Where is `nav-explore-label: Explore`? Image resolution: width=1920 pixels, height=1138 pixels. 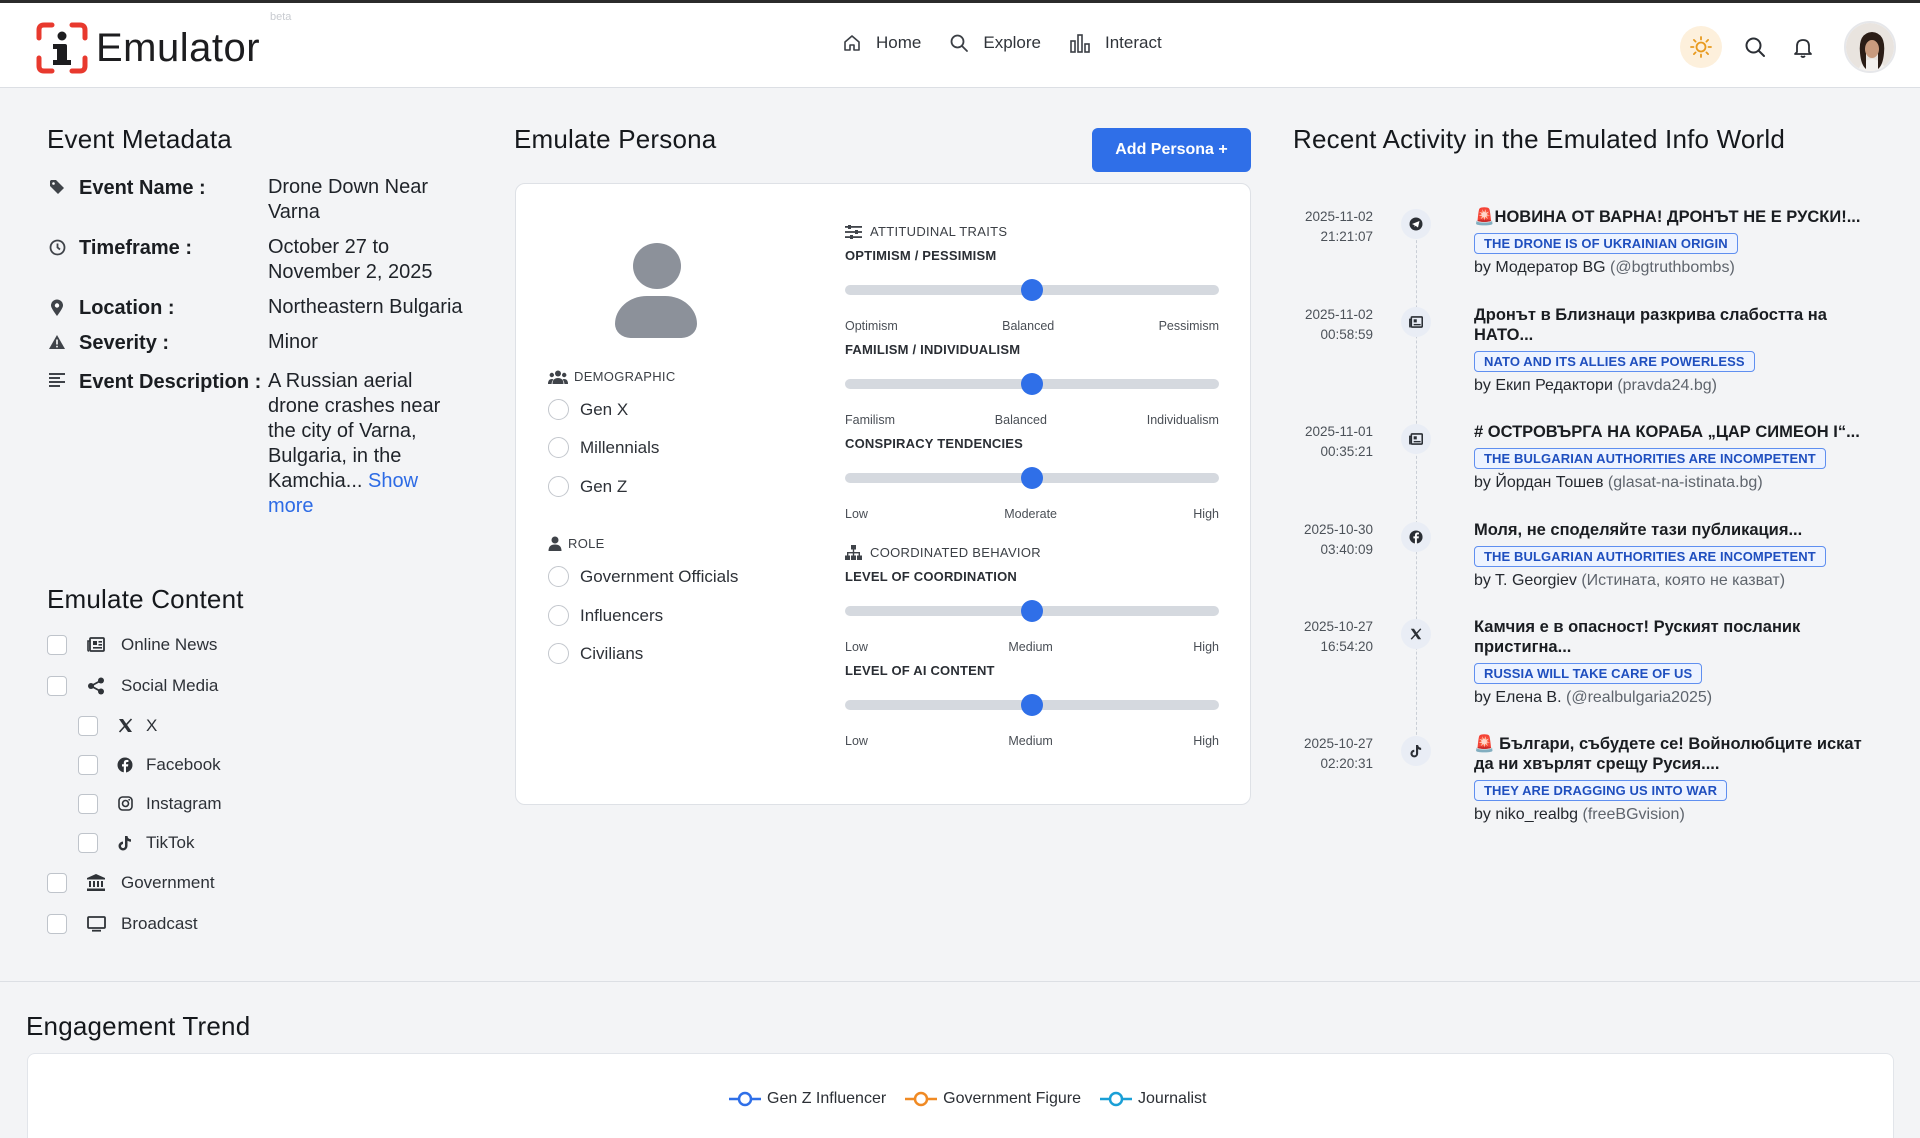 nav-explore-label: Explore is located at coordinates (1012, 42).